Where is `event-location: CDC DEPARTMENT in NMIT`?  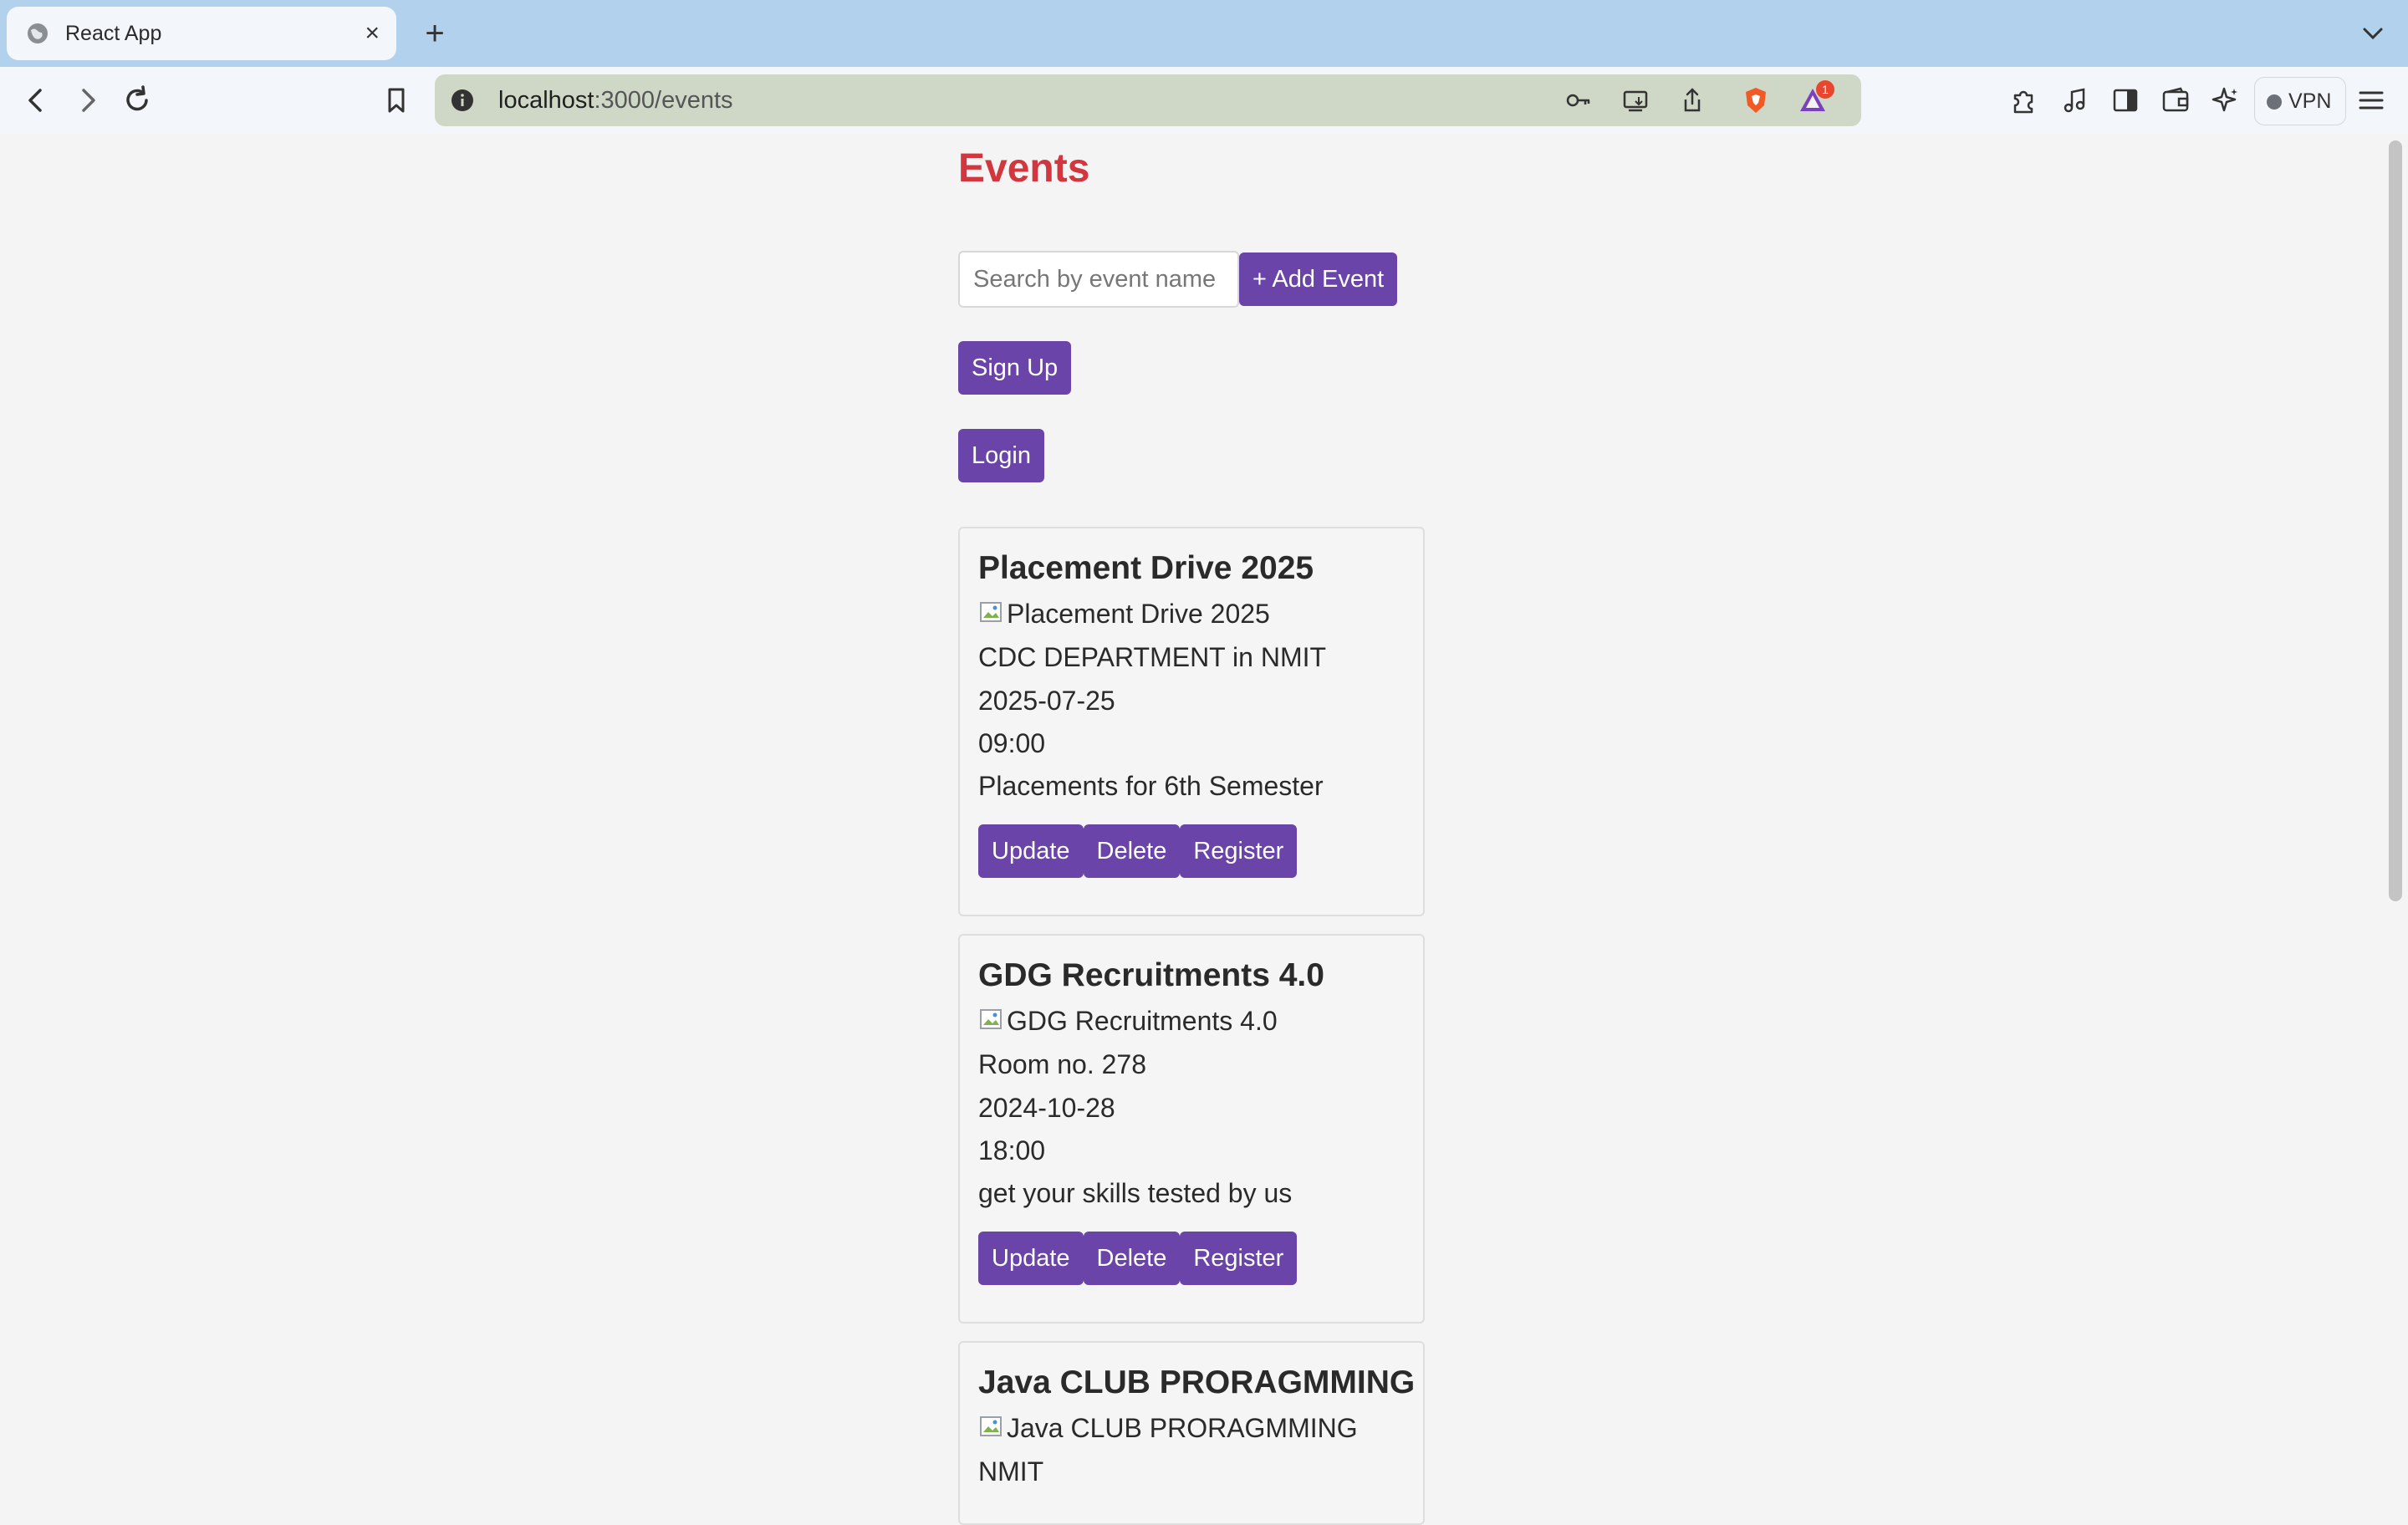 event-location: CDC DEPARTMENT in NMIT is located at coordinates (1153, 657).